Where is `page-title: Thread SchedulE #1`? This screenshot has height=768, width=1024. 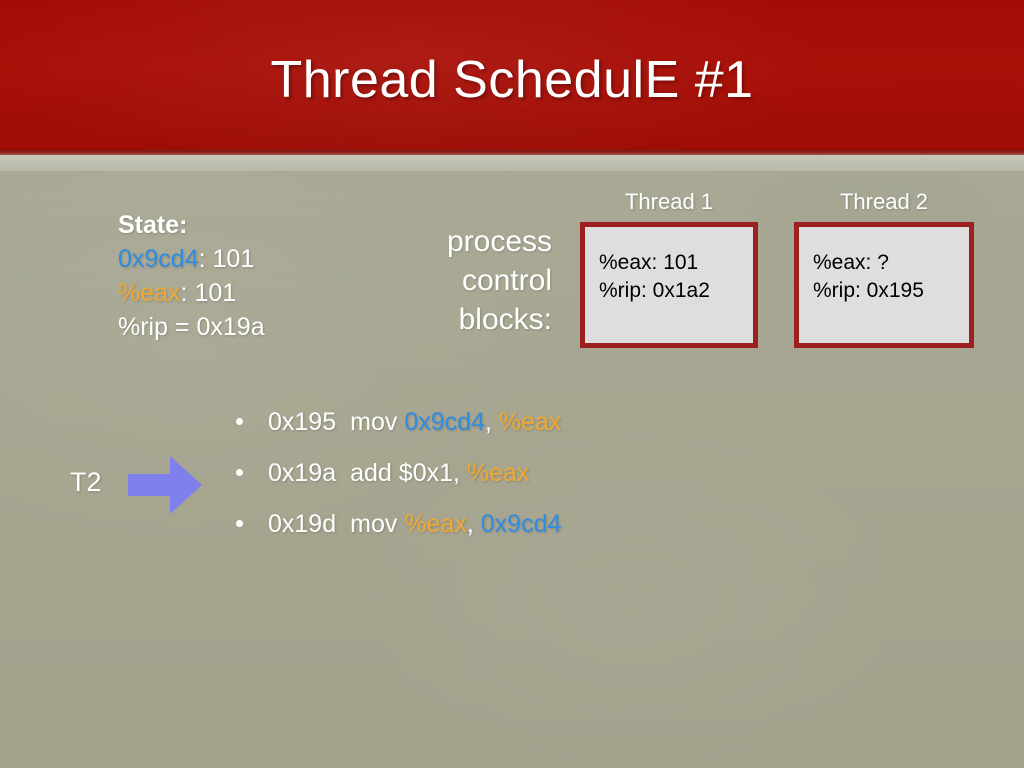
page-title: Thread SchedulE #1 is located at coordinates (512, 80).